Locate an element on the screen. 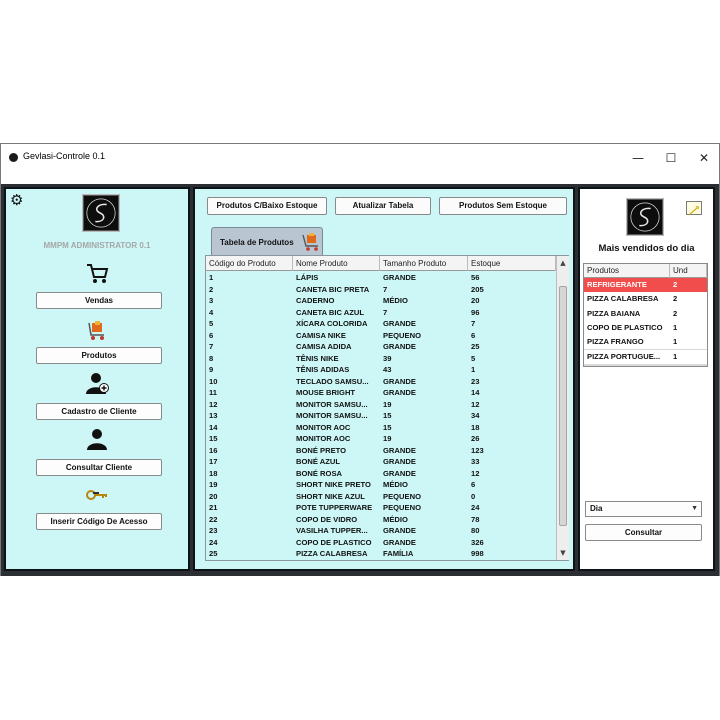 The image size is (720, 720). table-row: 2 CANETA BIC PRETA 7 205 is located at coordinates (381, 290).